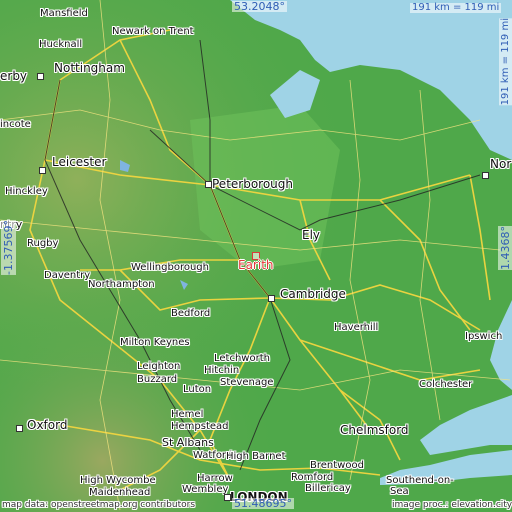 This screenshot has height=512, width=512. I want to click on city-label-st-albans: St Albans, so click(188, 442).